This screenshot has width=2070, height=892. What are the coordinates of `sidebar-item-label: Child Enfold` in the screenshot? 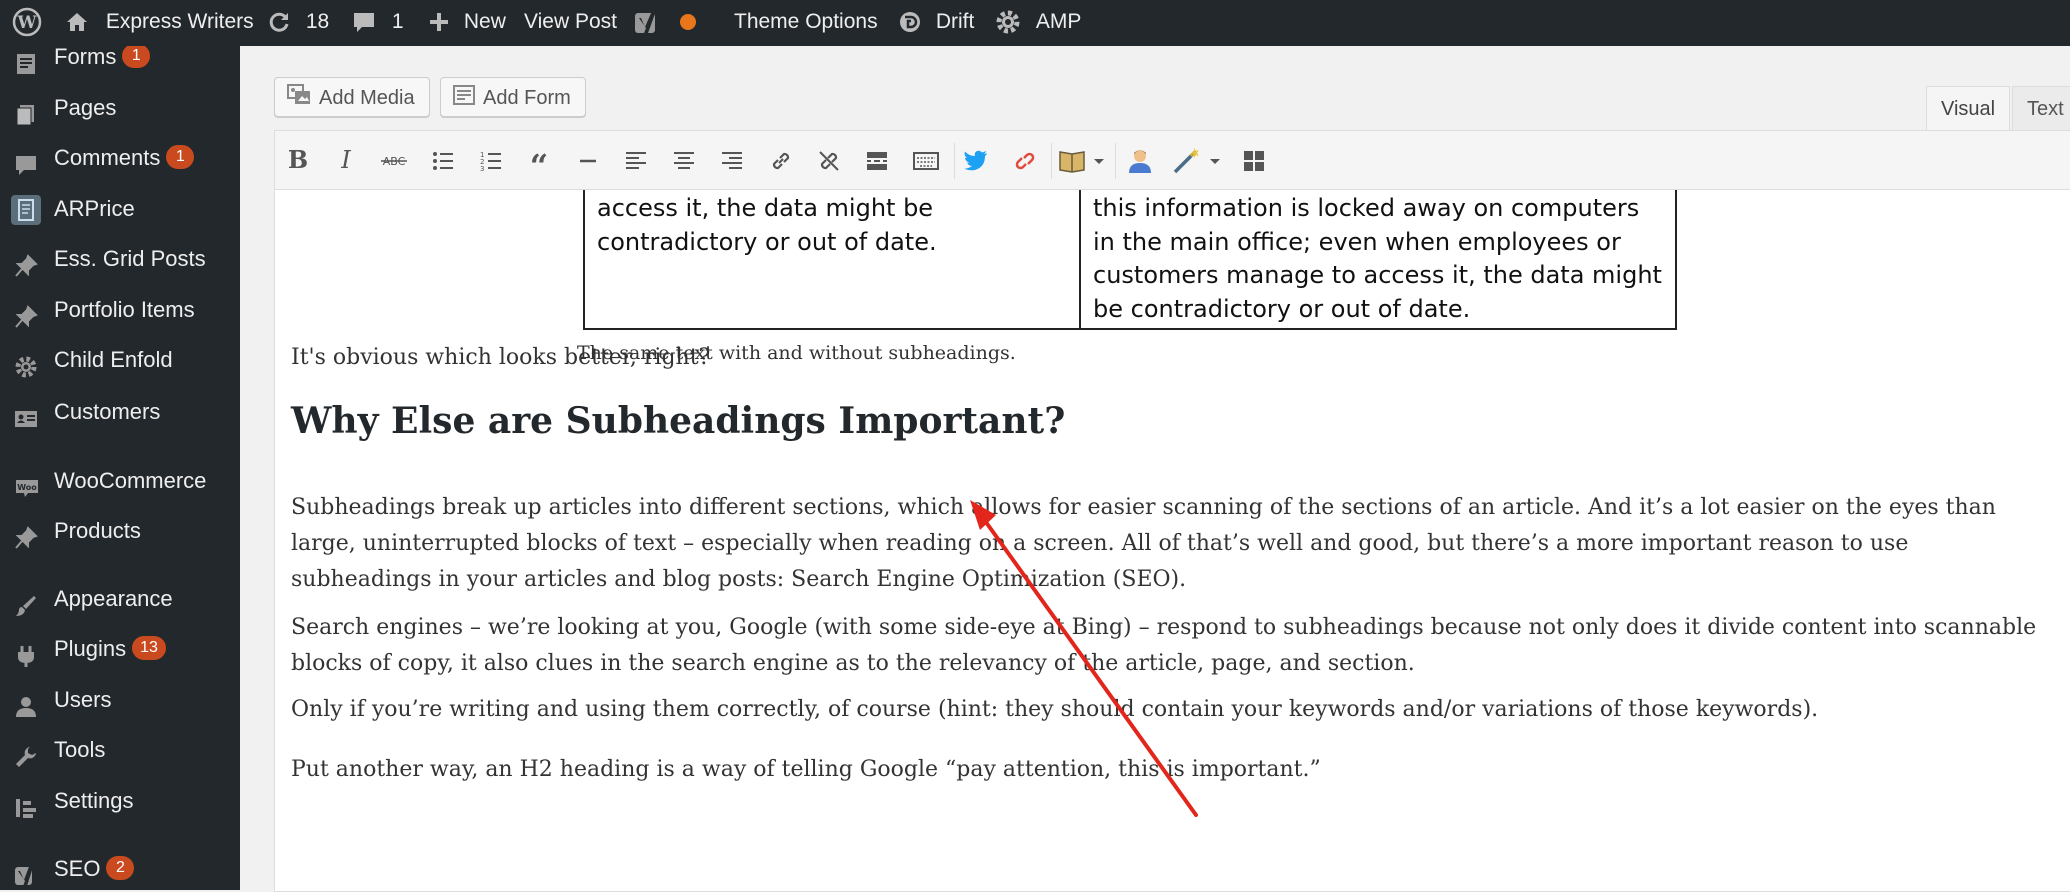 It's located at (113, 359).